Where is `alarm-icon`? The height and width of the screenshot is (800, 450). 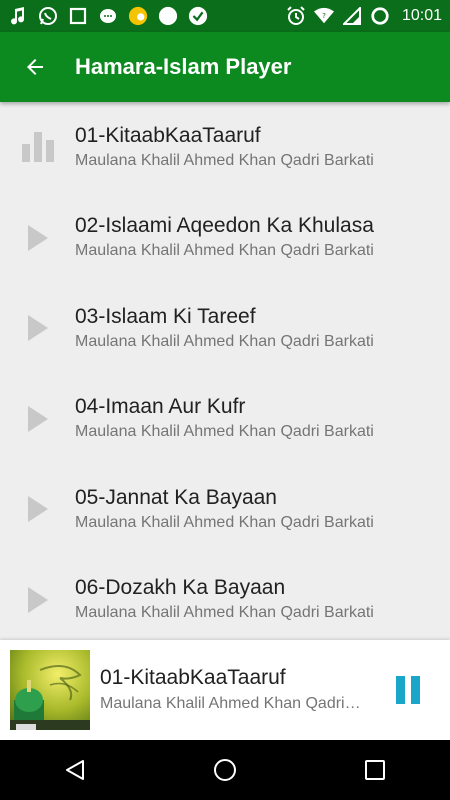
alarm-icon is located at coordinates (296, 16).